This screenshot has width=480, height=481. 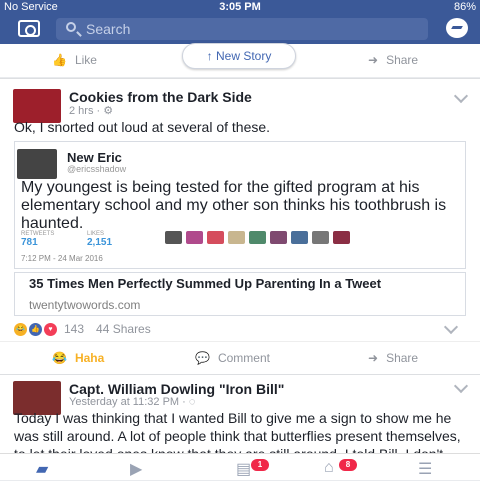 I want to click on post-meta: Yesterday at 11:32 PM · ◌, so click(x=132, y=402).